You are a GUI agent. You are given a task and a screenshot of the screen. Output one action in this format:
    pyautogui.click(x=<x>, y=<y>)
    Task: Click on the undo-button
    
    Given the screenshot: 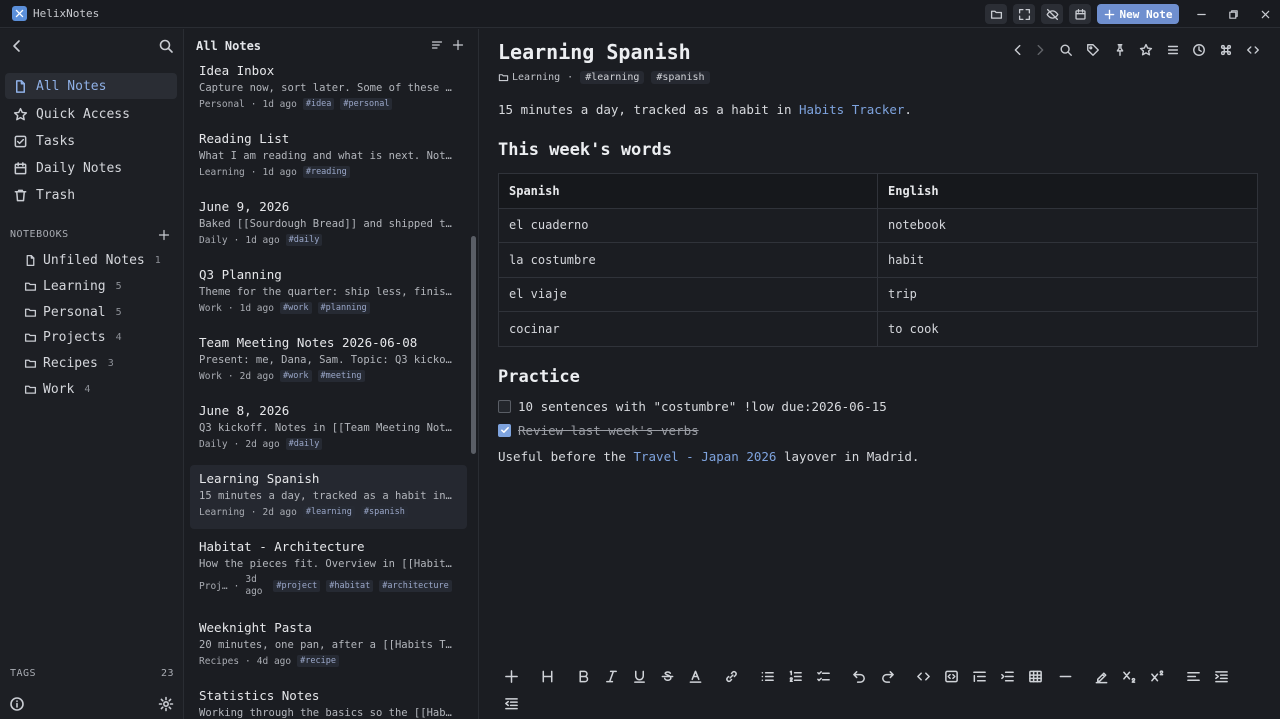 What is the action you would take?
    pyautogui.click(x=859, y=676)
    